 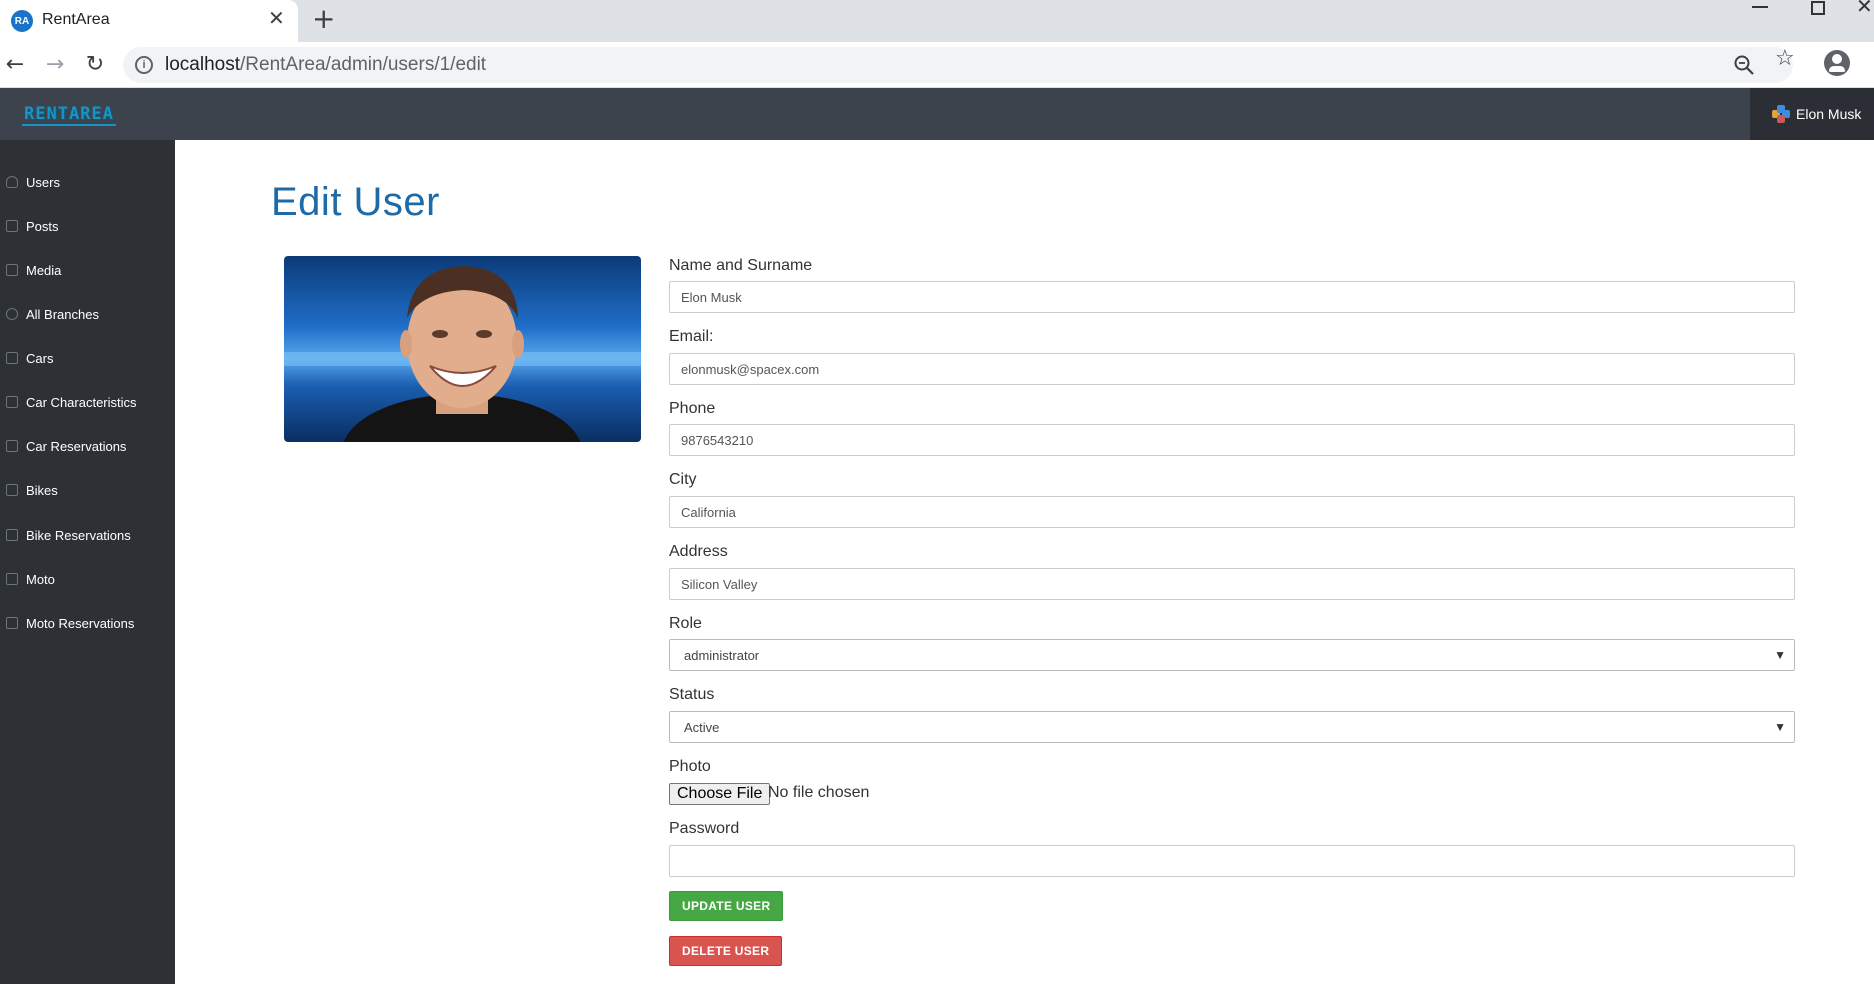 What do you see at coordinates (819, 792) in the screenshot?
I see `file-status: No file chosen` at bounding box center [819, 792].